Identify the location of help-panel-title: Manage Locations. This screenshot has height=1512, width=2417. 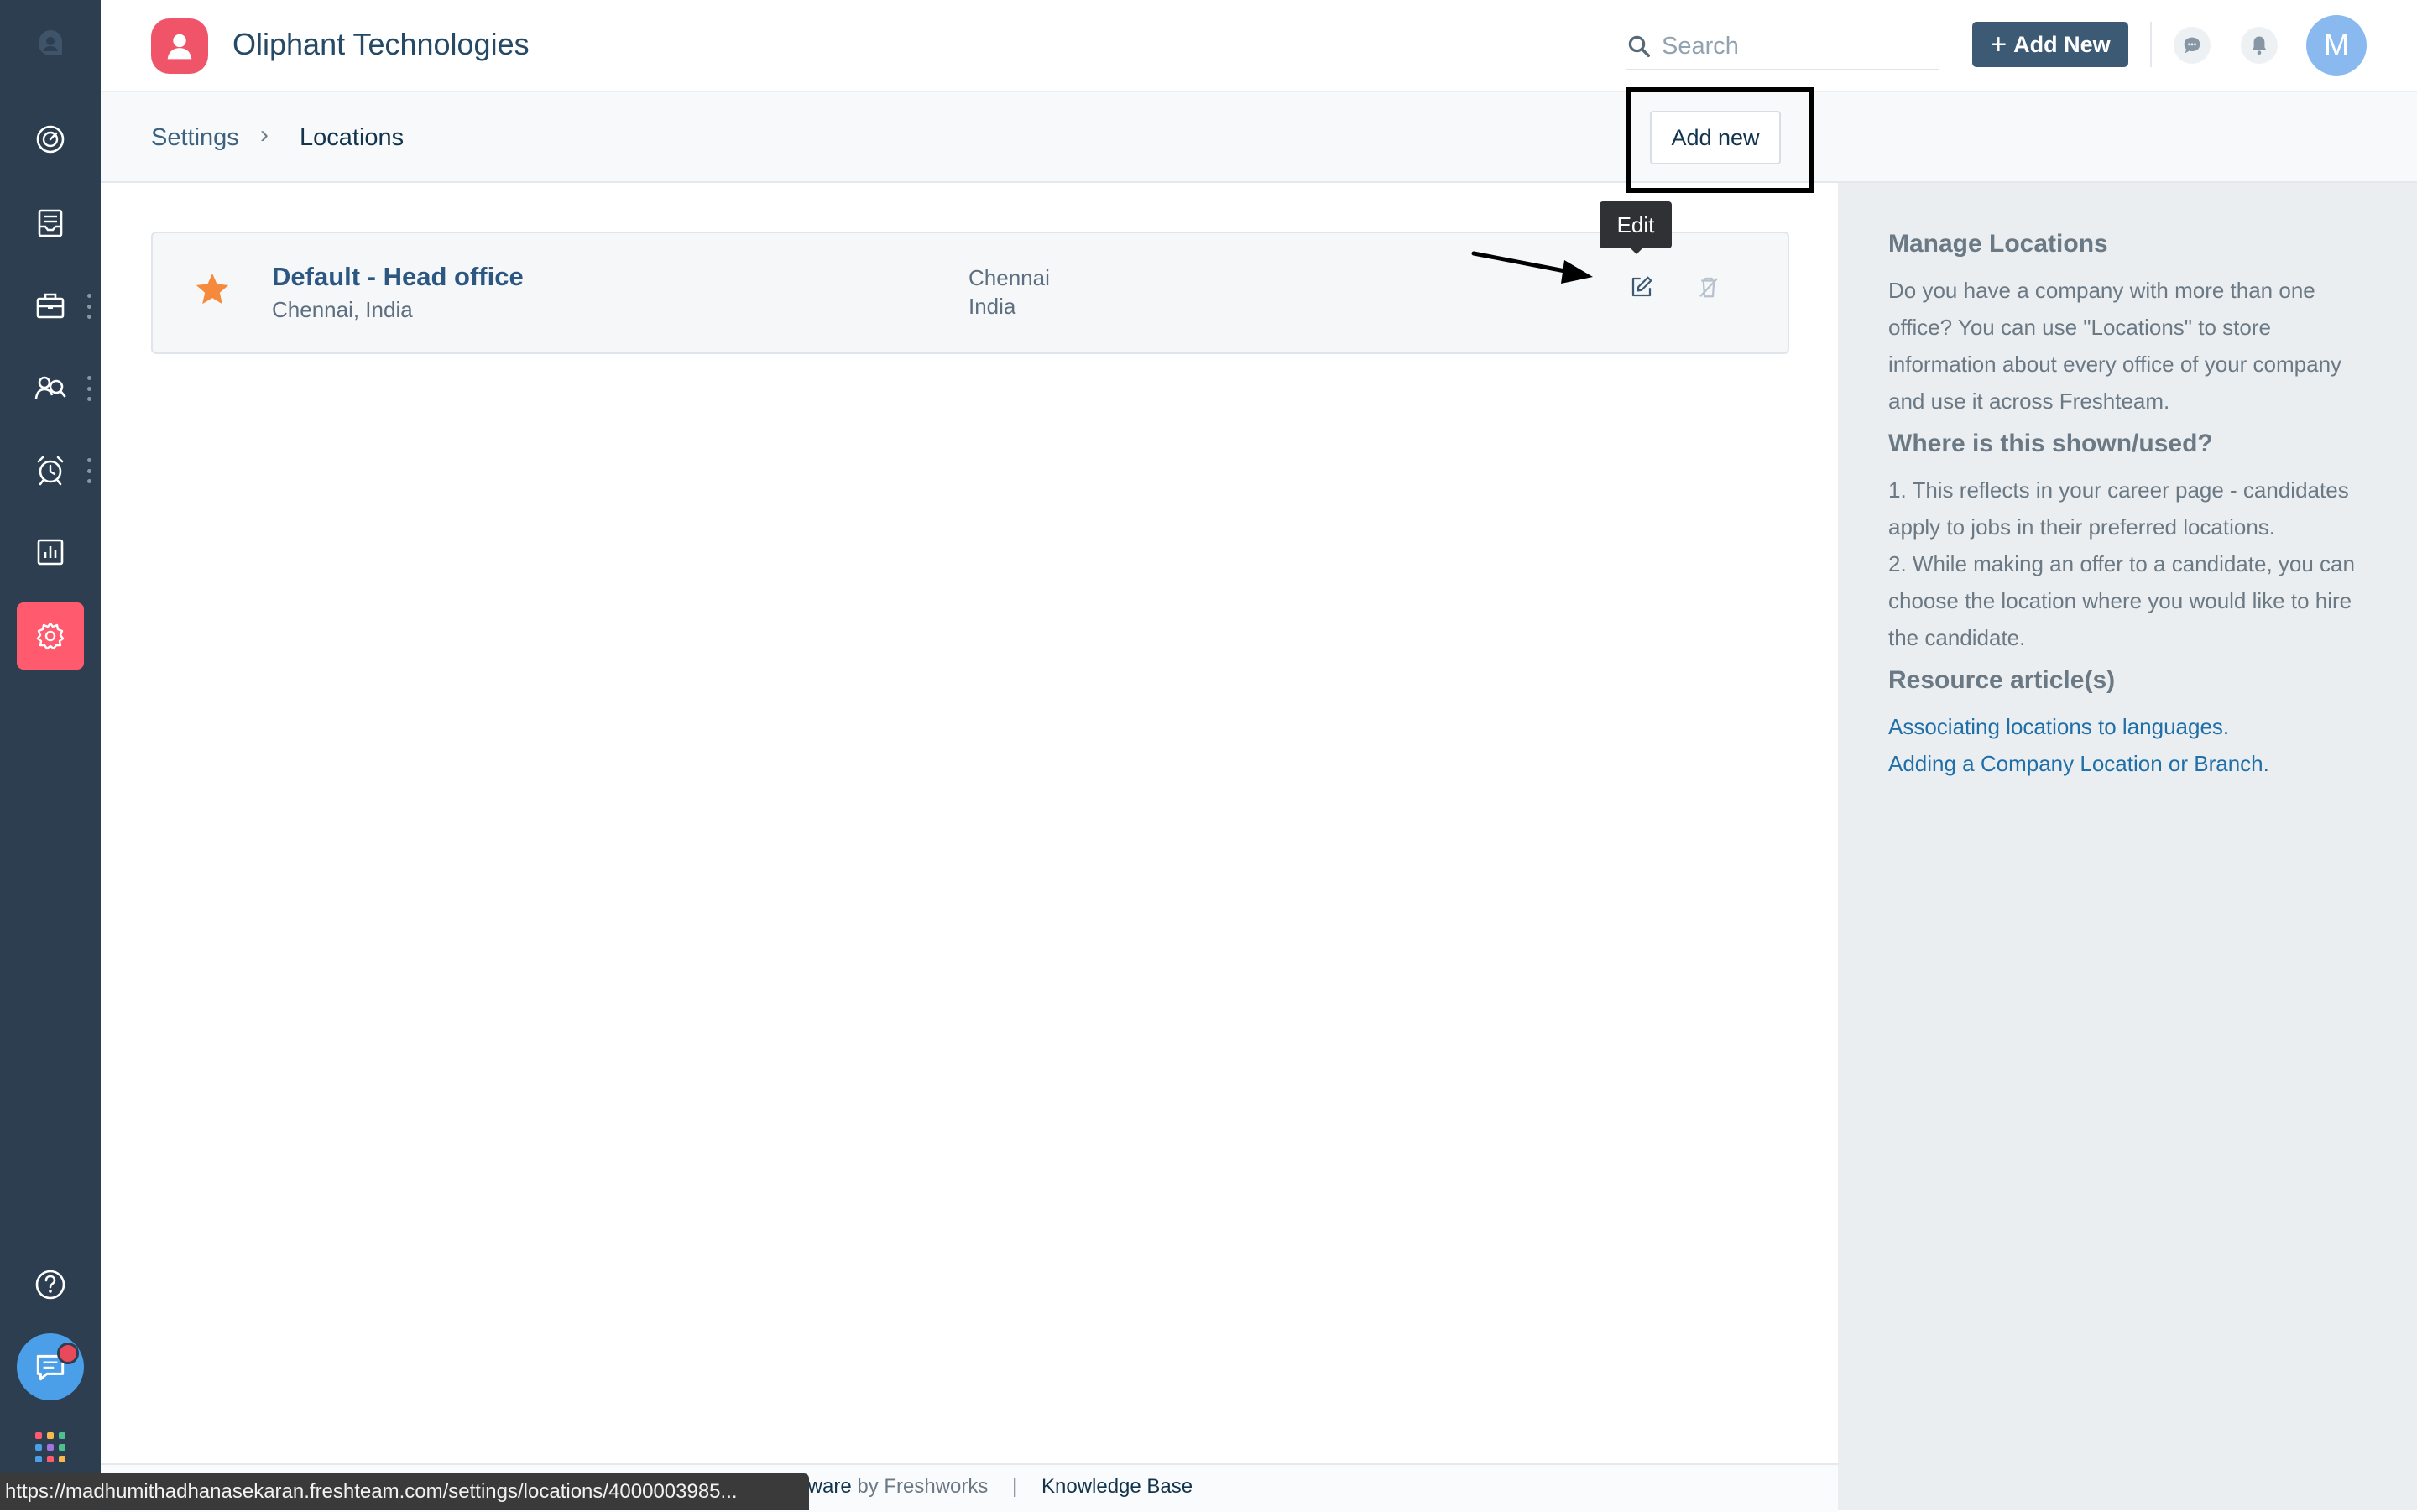
(1998, 244).